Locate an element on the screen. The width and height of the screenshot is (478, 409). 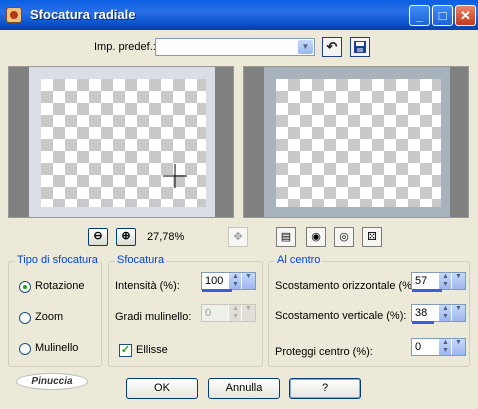
move-arrows-icon: ✥ is located at coordinates (238, 237).